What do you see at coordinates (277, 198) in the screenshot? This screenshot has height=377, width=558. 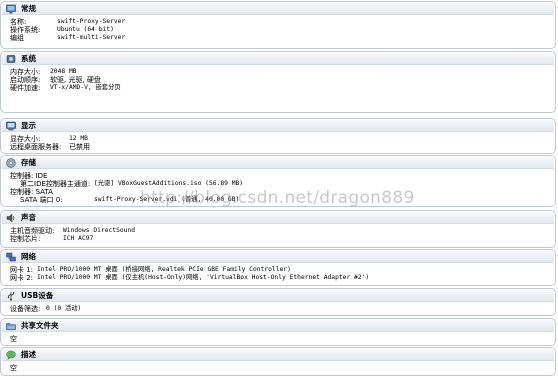 I see `watermark: http://blog.csdn.net/dragon889` at bounding box center [277, 198].